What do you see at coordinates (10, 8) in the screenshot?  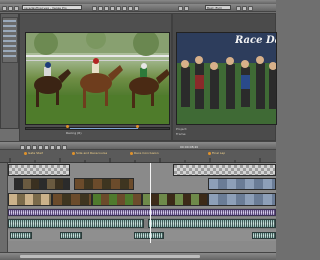 I see `open-folder-icon` at bounding box center [10, 8].